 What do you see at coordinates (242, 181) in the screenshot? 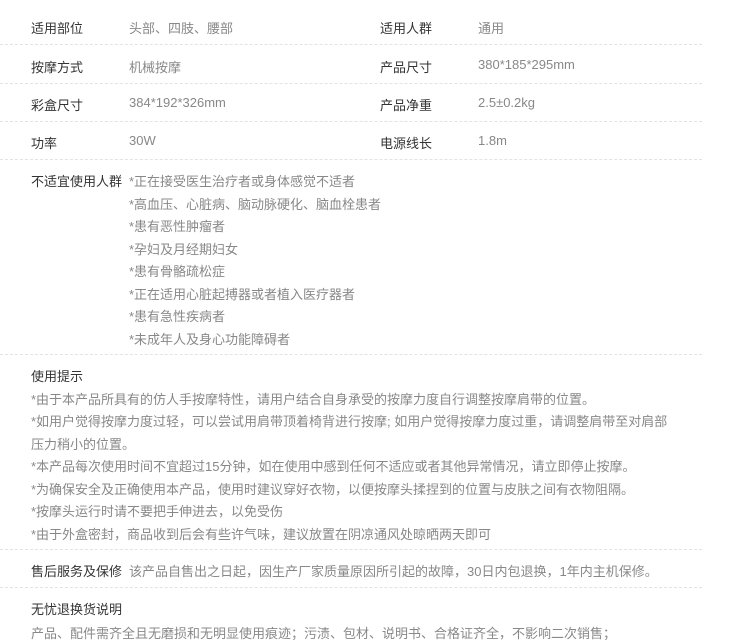
I see `unsuitable-item: *正在接受医生治疗者或身体感觉不适者` at bounding box center [242, 181].